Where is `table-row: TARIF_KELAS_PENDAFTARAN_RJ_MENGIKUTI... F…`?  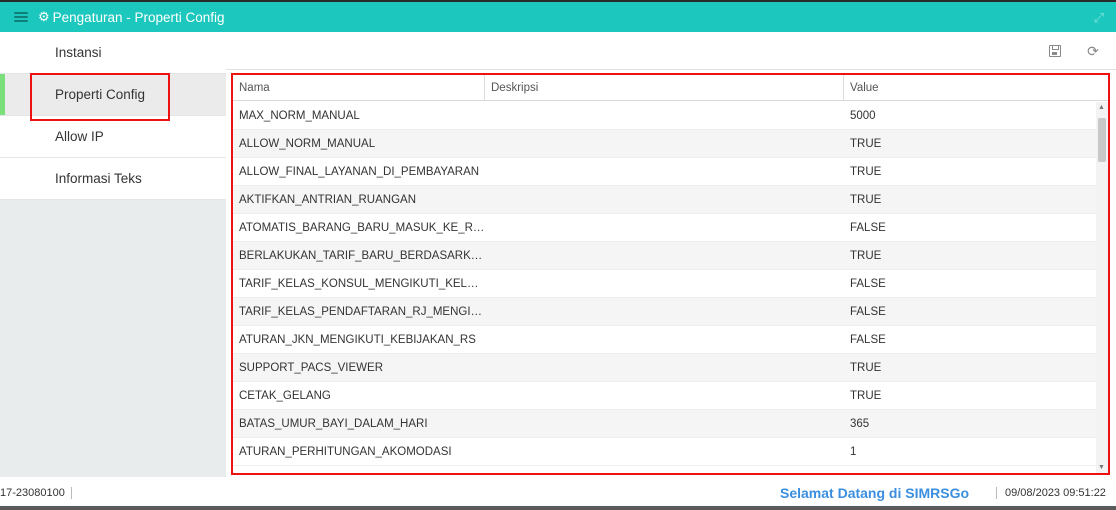 table-row: TARIF_KELAS_PENDAFTARAN_RJ_MENGIKUTI... F… is located at coordinates (665, 312).